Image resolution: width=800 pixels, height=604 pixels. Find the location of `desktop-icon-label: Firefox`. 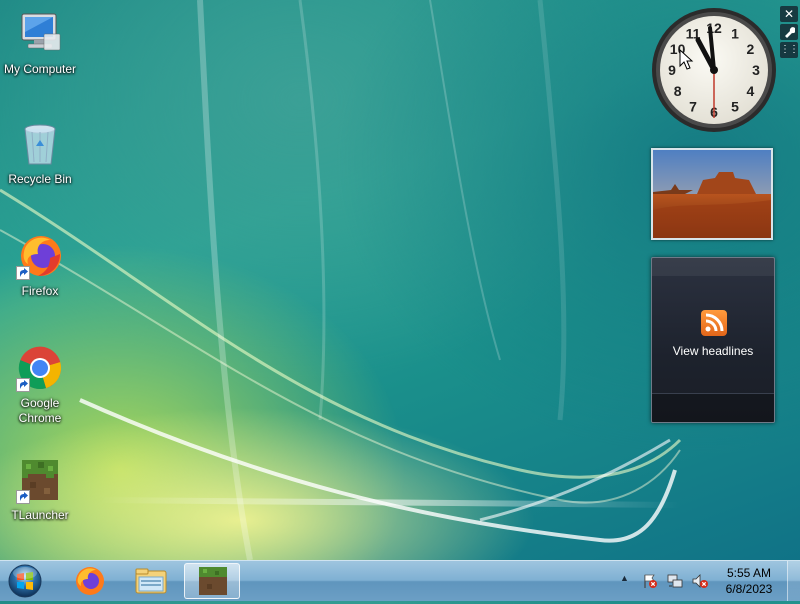

desktop-icon-label: Firefox is located at coordinates (40, 291).